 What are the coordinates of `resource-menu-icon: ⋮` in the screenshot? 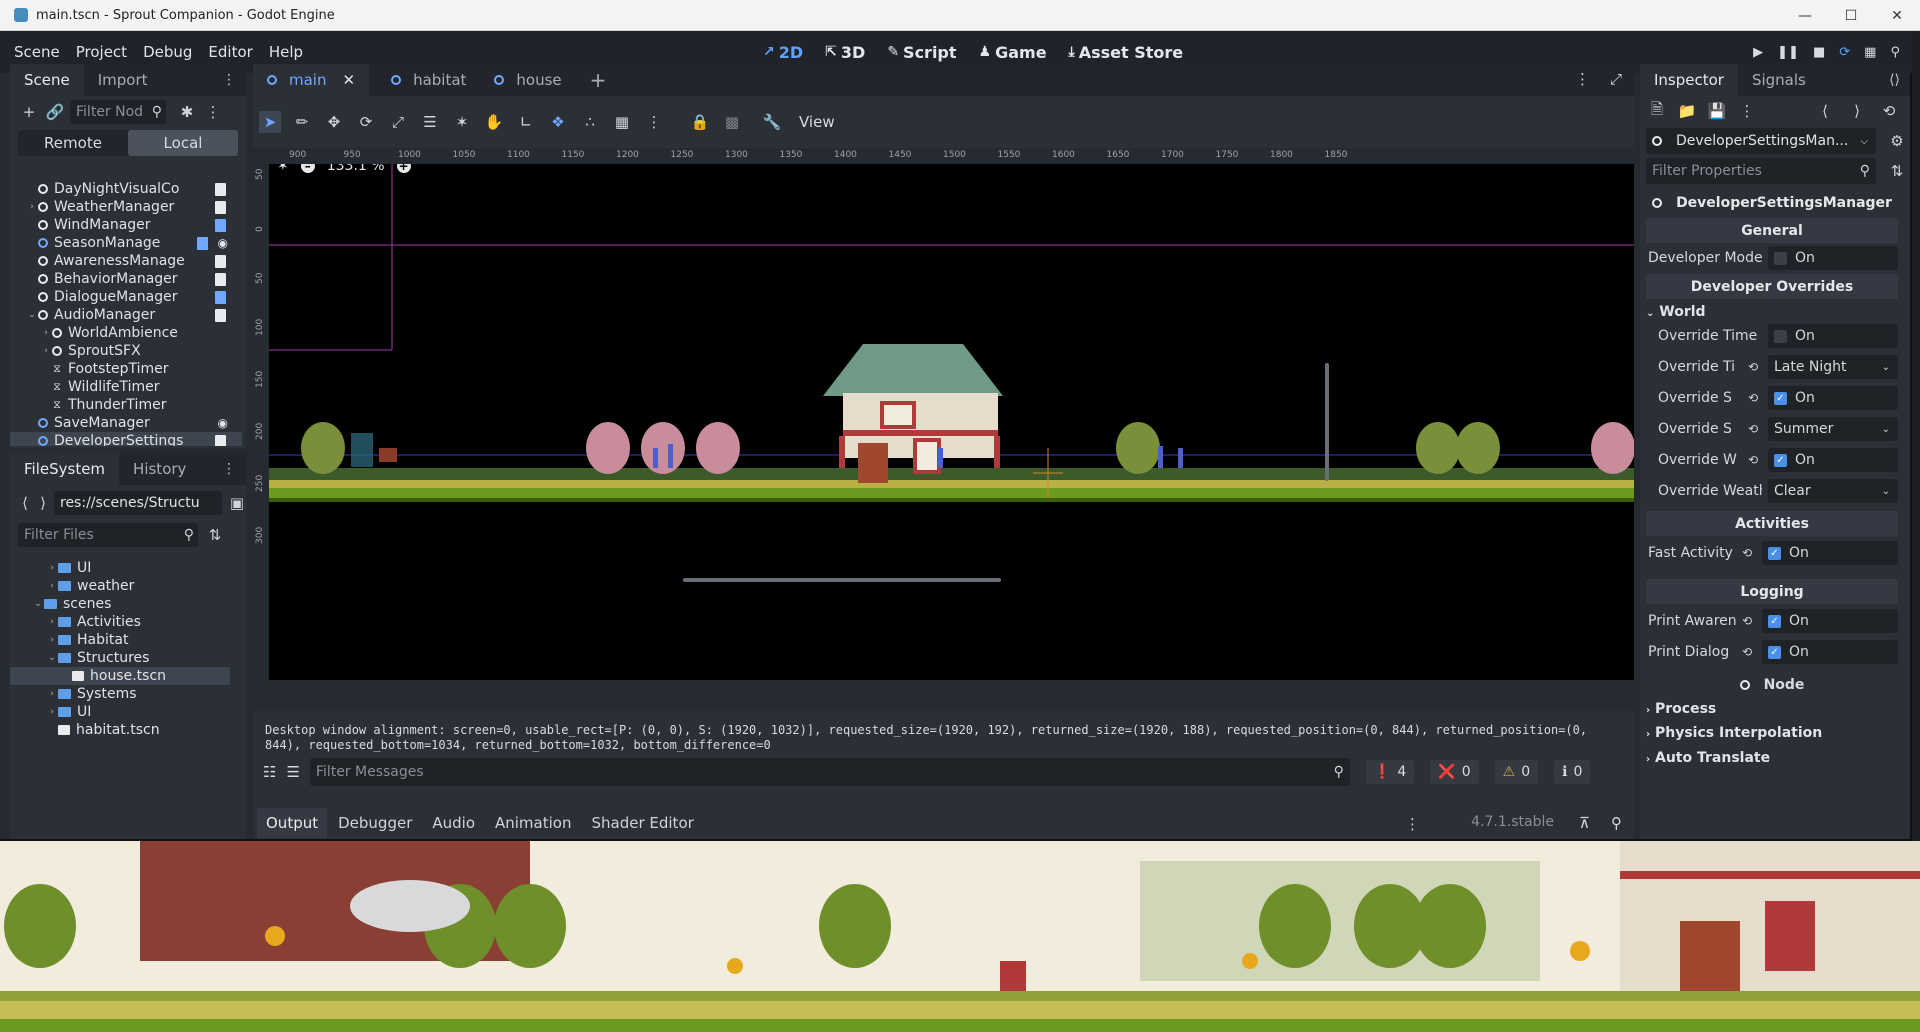 It's located at (1747, 111).